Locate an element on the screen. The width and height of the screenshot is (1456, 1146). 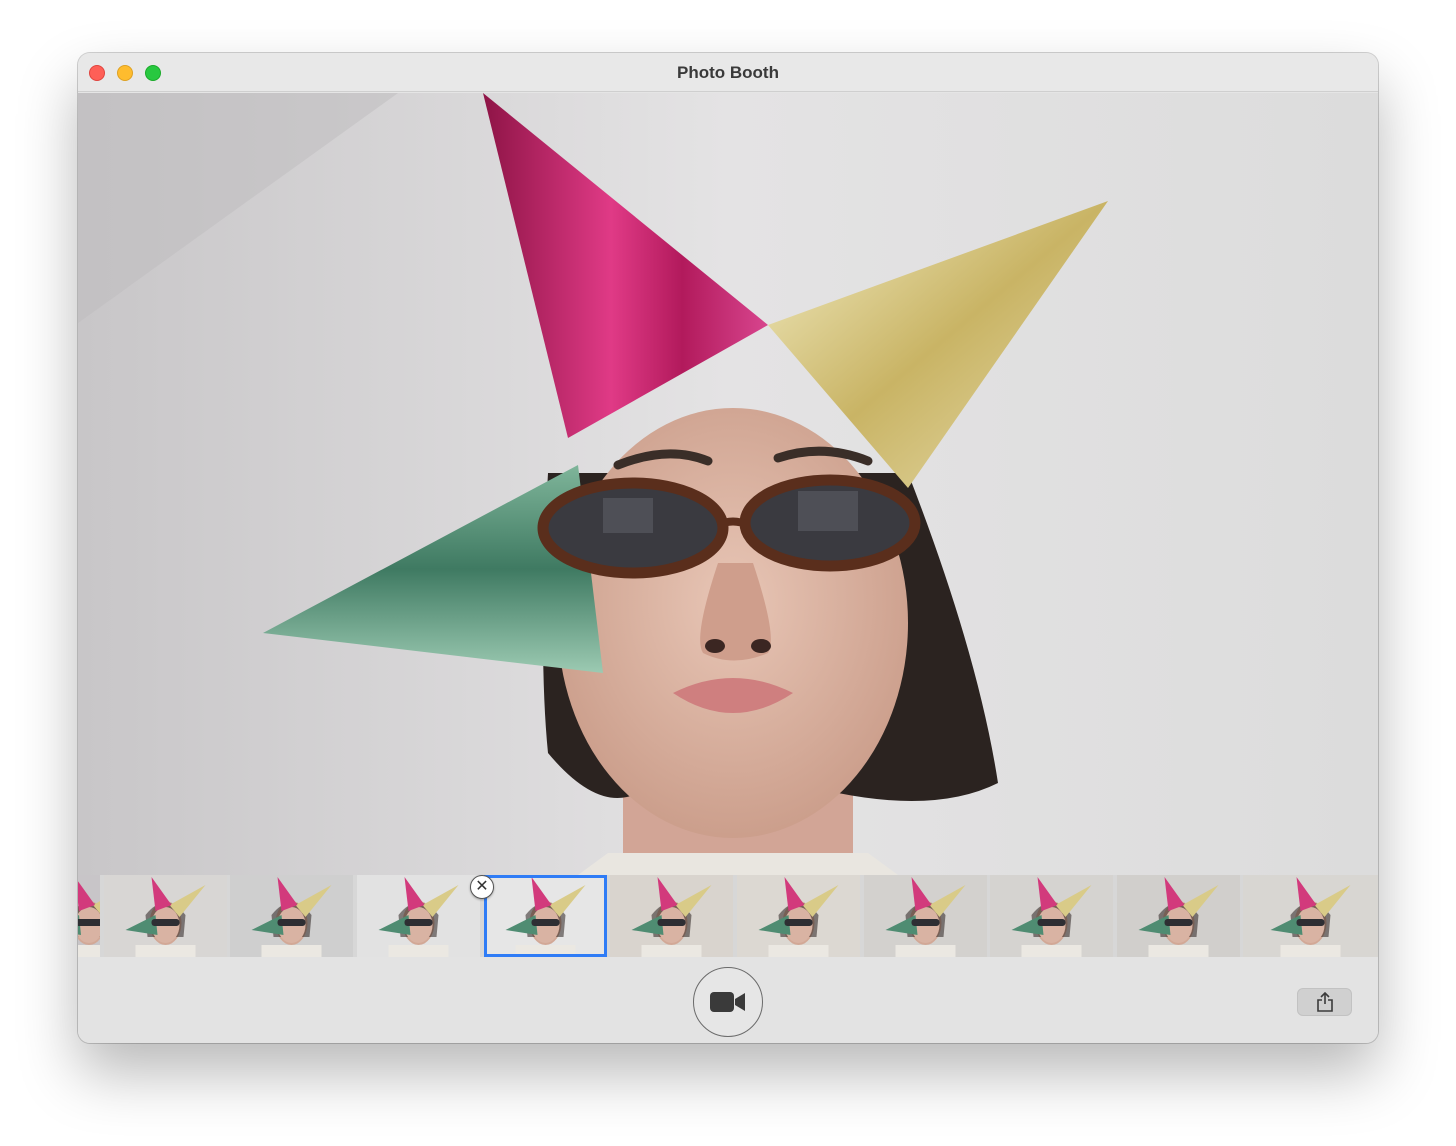
record-video-button is located at coordinates (728, 1002).